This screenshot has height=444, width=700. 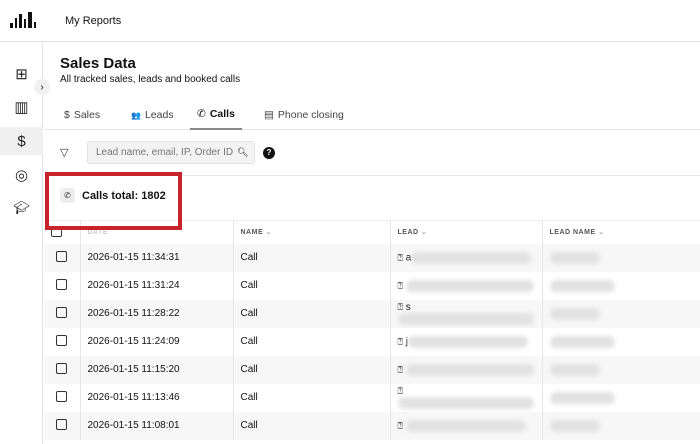 I want to click on date-cell: 2026-01-15 11:34:31, so click(x=156, y=257).